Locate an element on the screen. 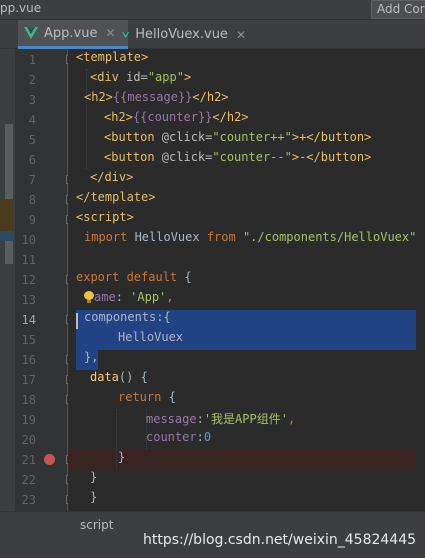  code-token: "counter--" is located at coordinates (252, 157).